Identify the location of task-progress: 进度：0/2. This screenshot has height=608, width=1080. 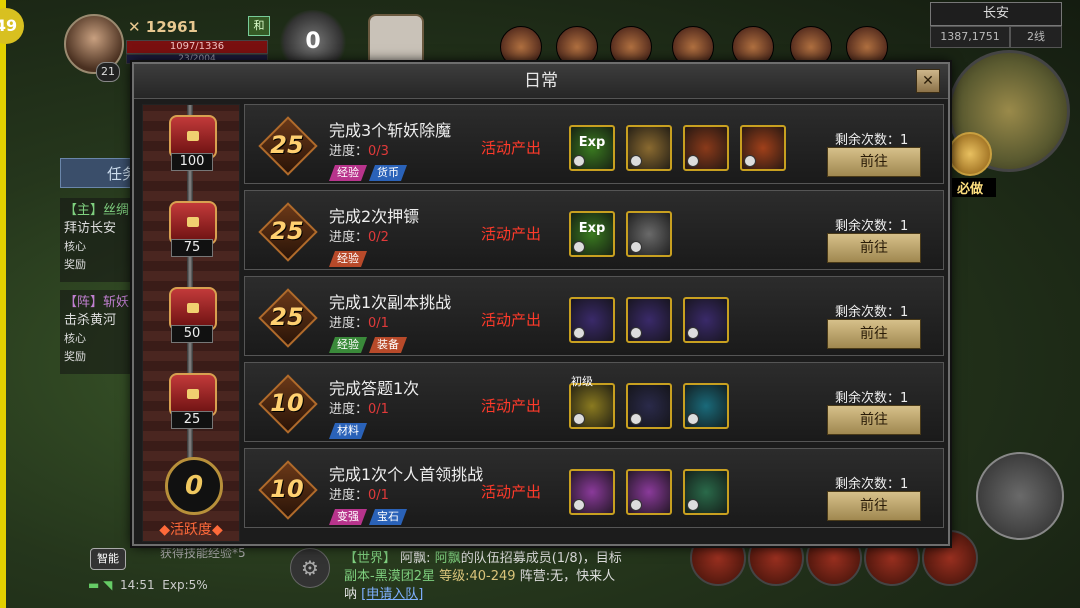
(359, 235).